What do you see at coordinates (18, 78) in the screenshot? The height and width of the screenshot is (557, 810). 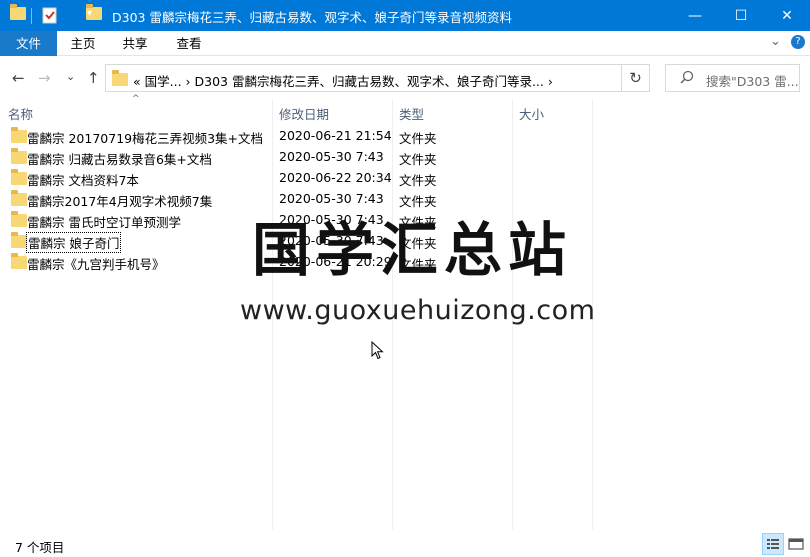 I see `back-button: ←` at bounding box center [18, 78].